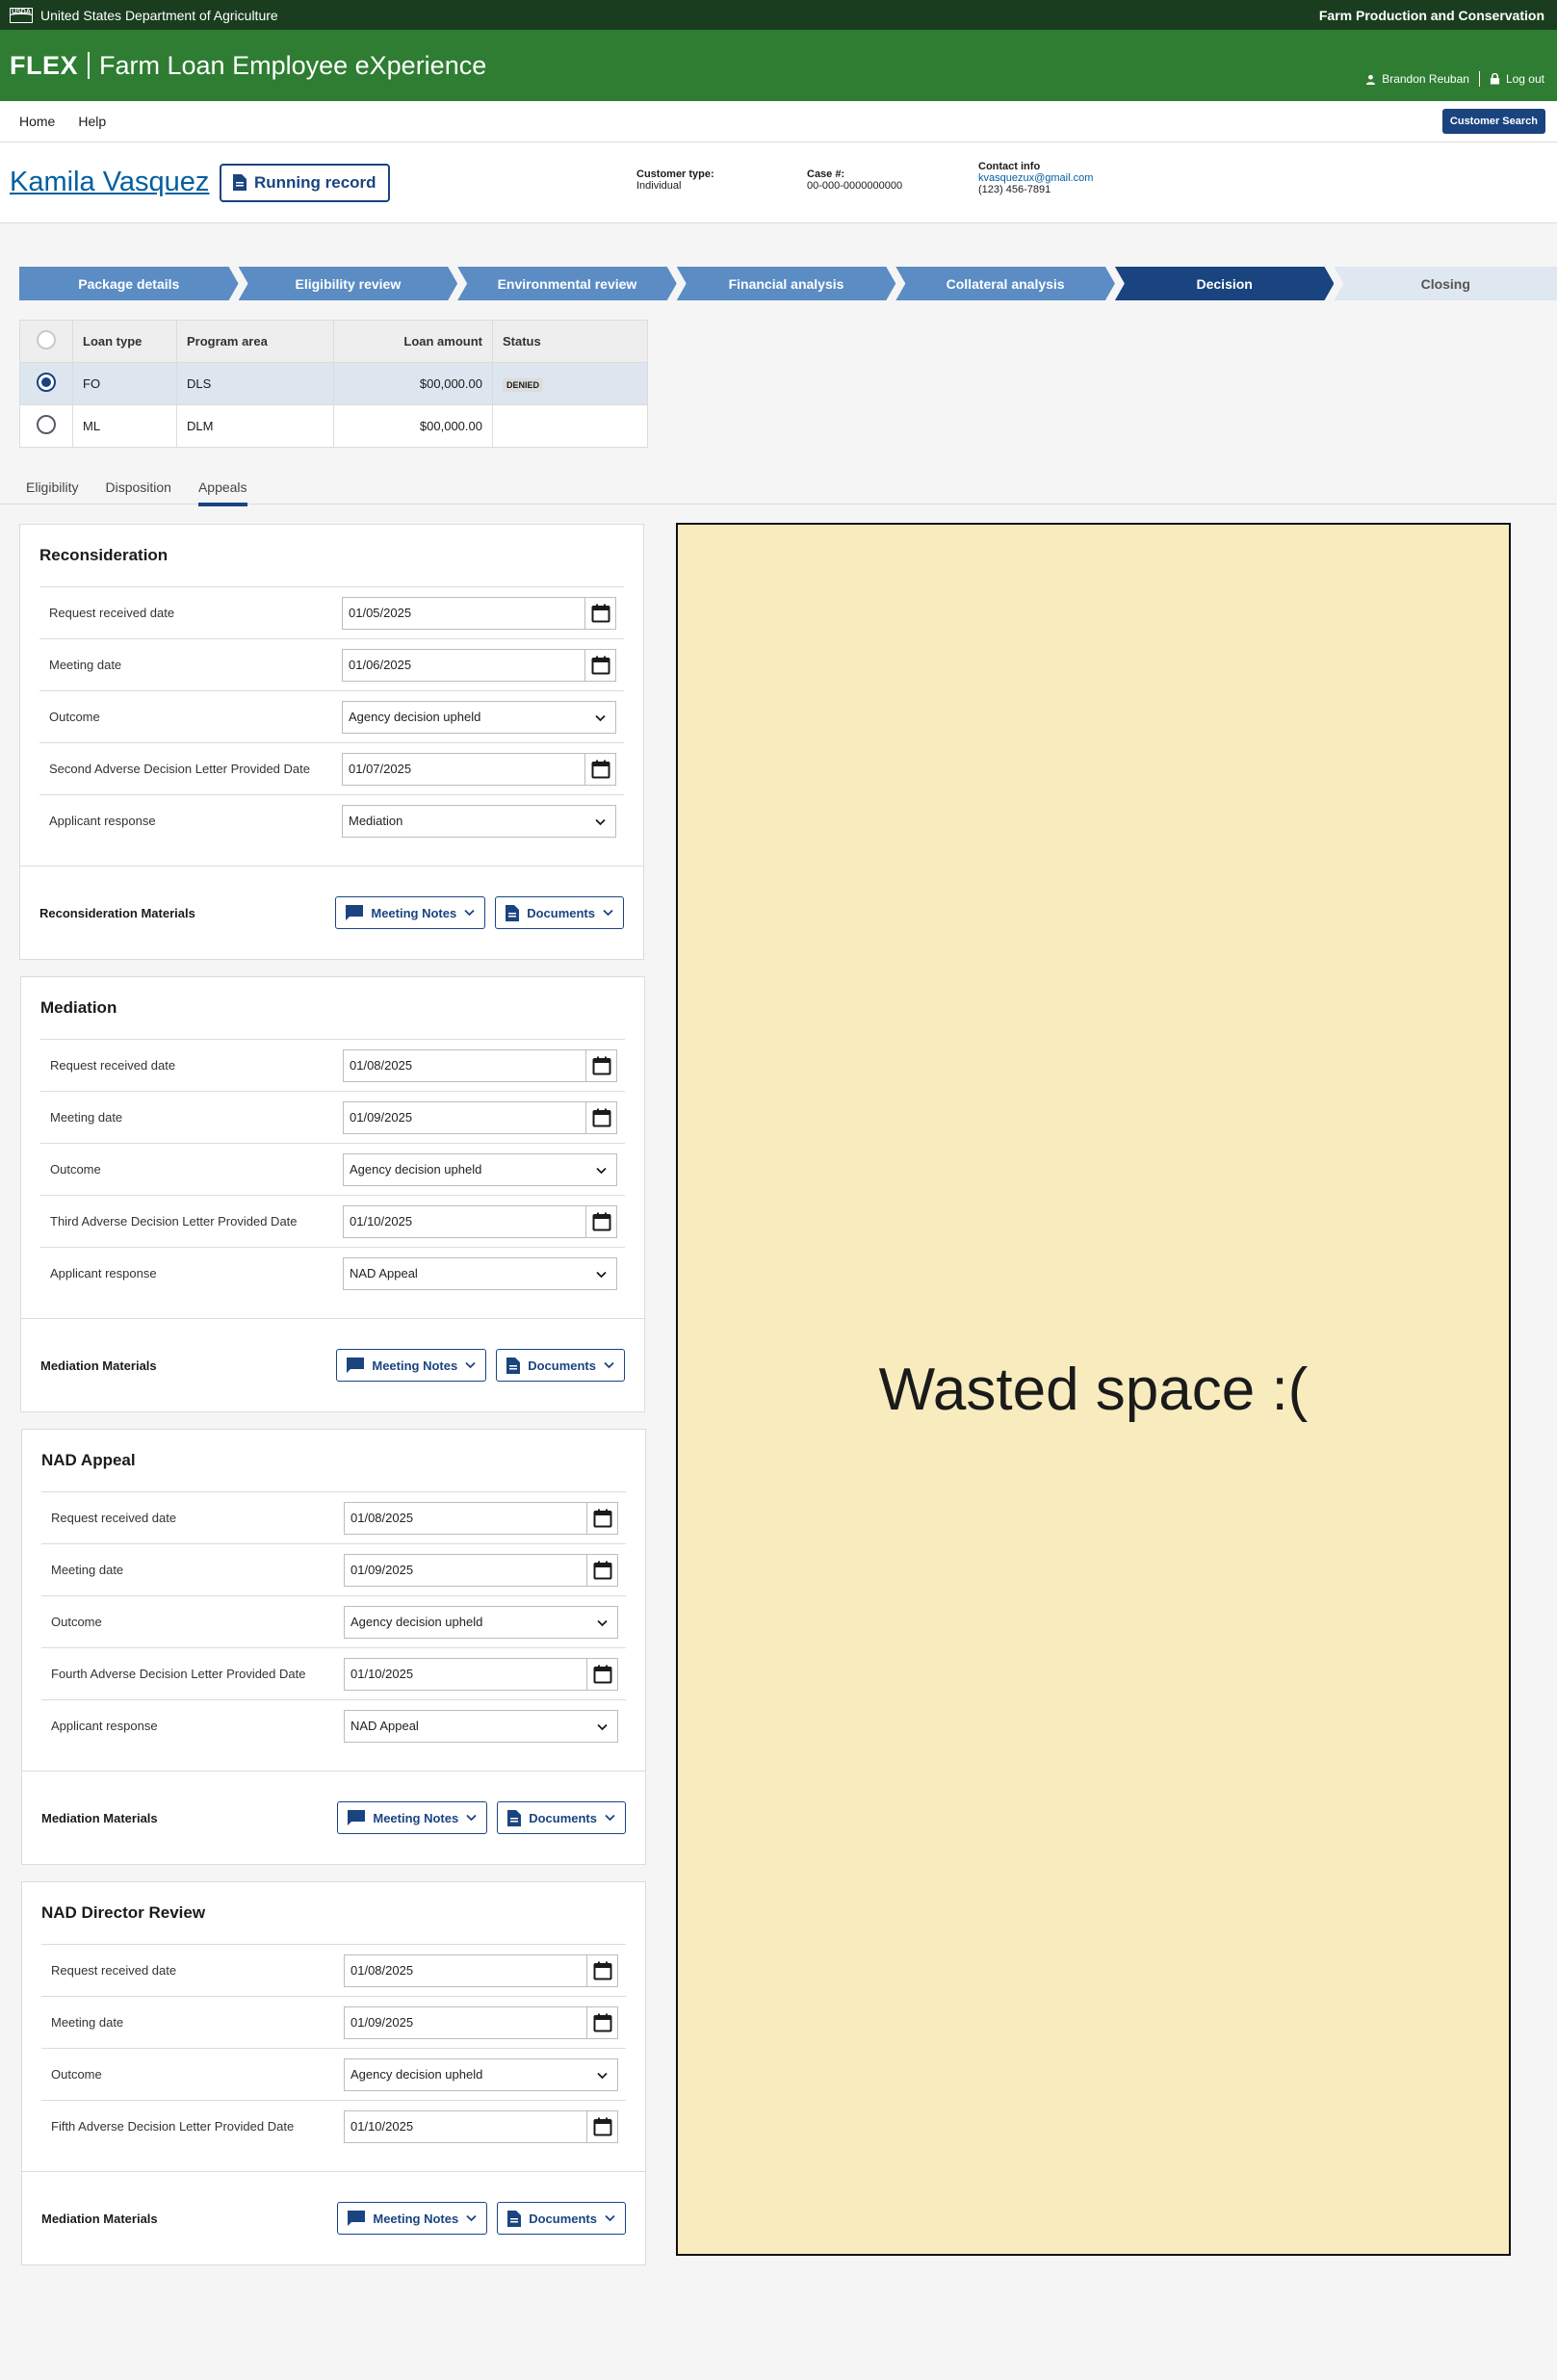 This screenshot has width=1557, height=2380. Describe the element at coordinates (123, 1913) in the screenshot. I see `card-title: NAD Director Review` at that location.